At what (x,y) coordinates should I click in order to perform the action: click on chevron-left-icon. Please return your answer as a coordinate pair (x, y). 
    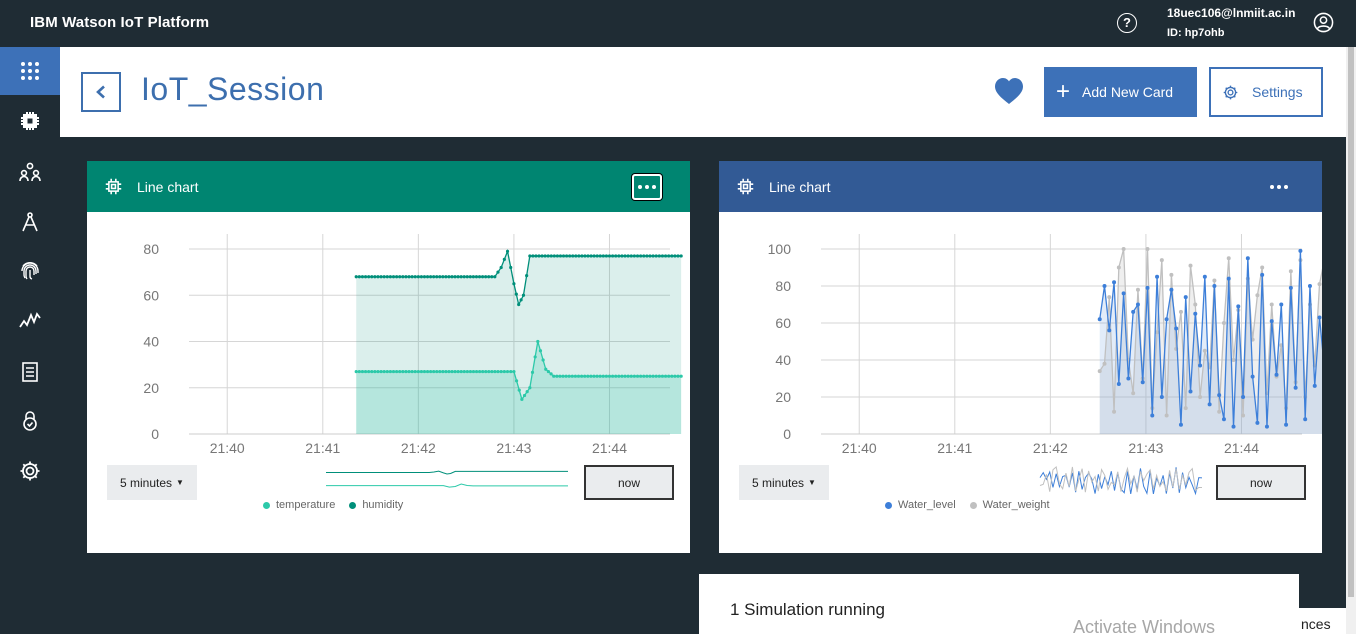
    Looking at the image, I should click on (100, 92).